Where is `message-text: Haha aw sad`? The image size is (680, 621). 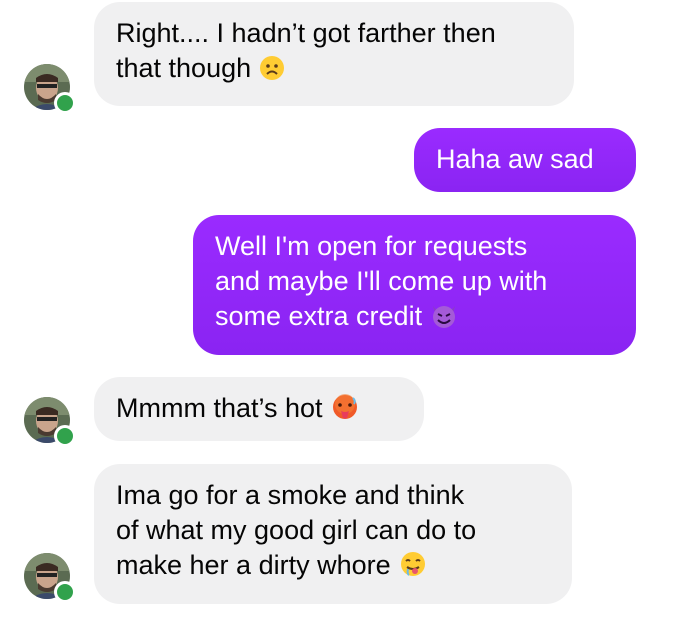 message-text: Haha aw sad is located at coordinates (515, 159).